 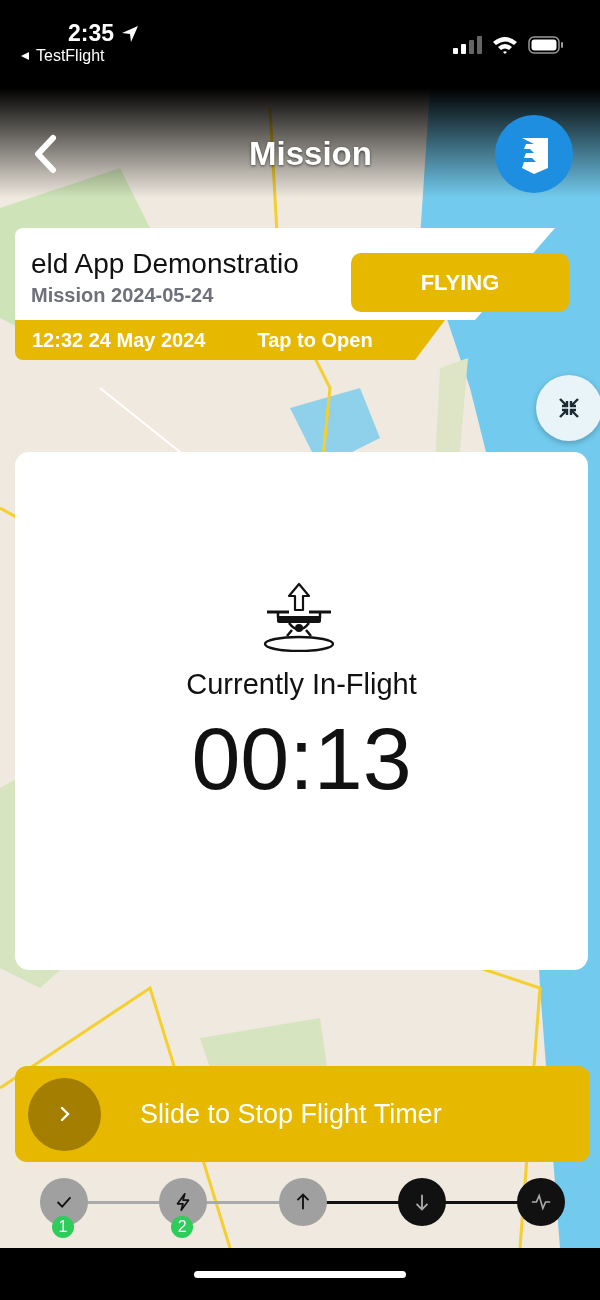 What do you see at coordinates (230, 340) in the screenshot?
I see `date-strip: 12:32 24 May 2024 Tap to Open` at bounding box center [230, 340].